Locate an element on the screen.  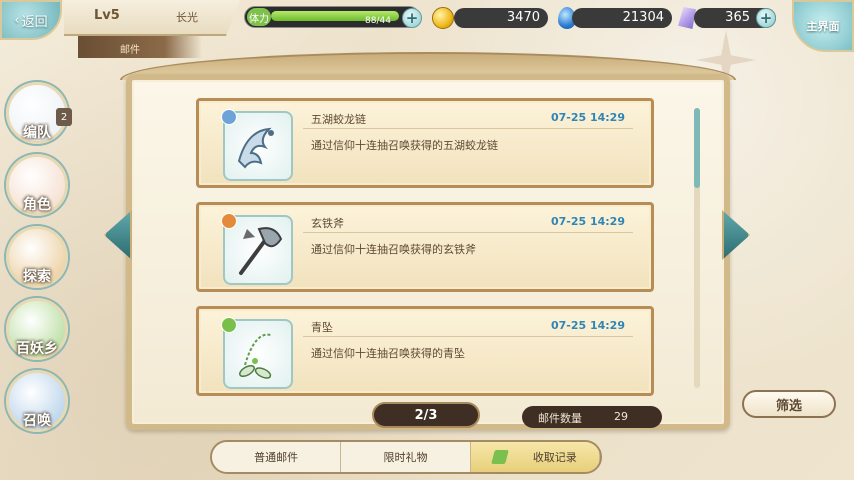
mail-tabs: 普通邮件 限时礼物 收取记录 is located at coordinates (406, 457).